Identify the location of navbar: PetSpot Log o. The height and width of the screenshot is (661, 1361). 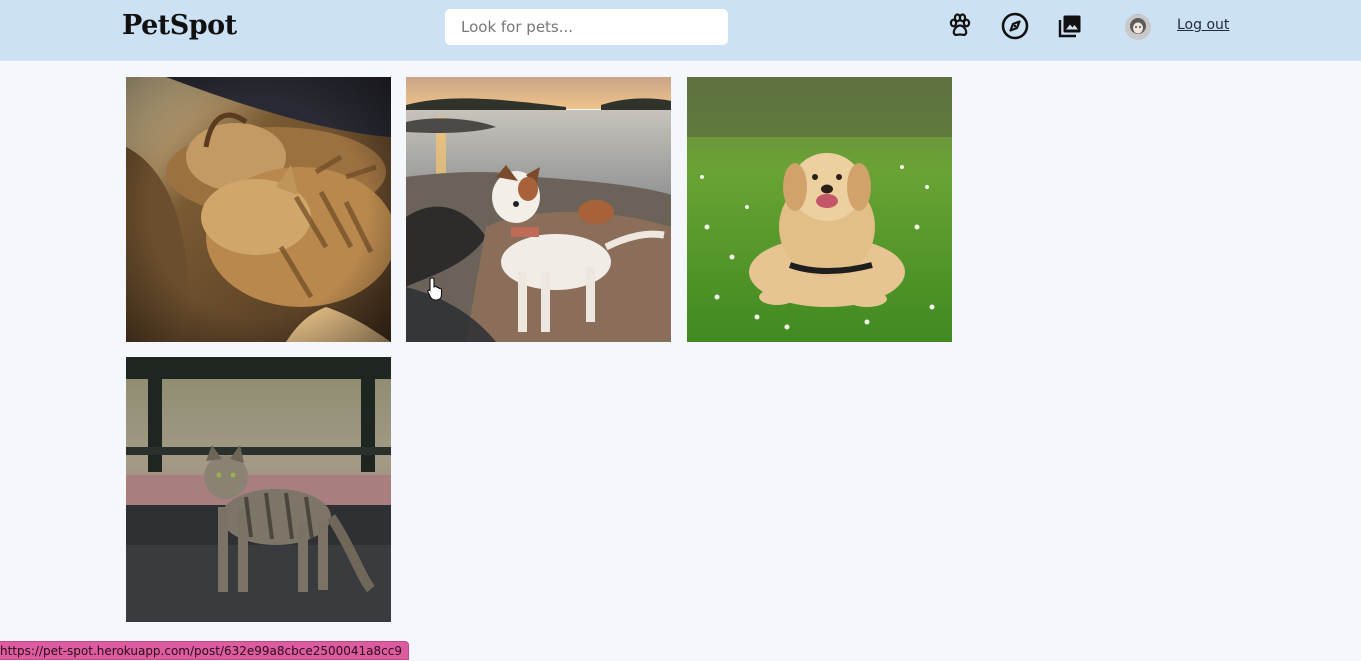
(680, 30).